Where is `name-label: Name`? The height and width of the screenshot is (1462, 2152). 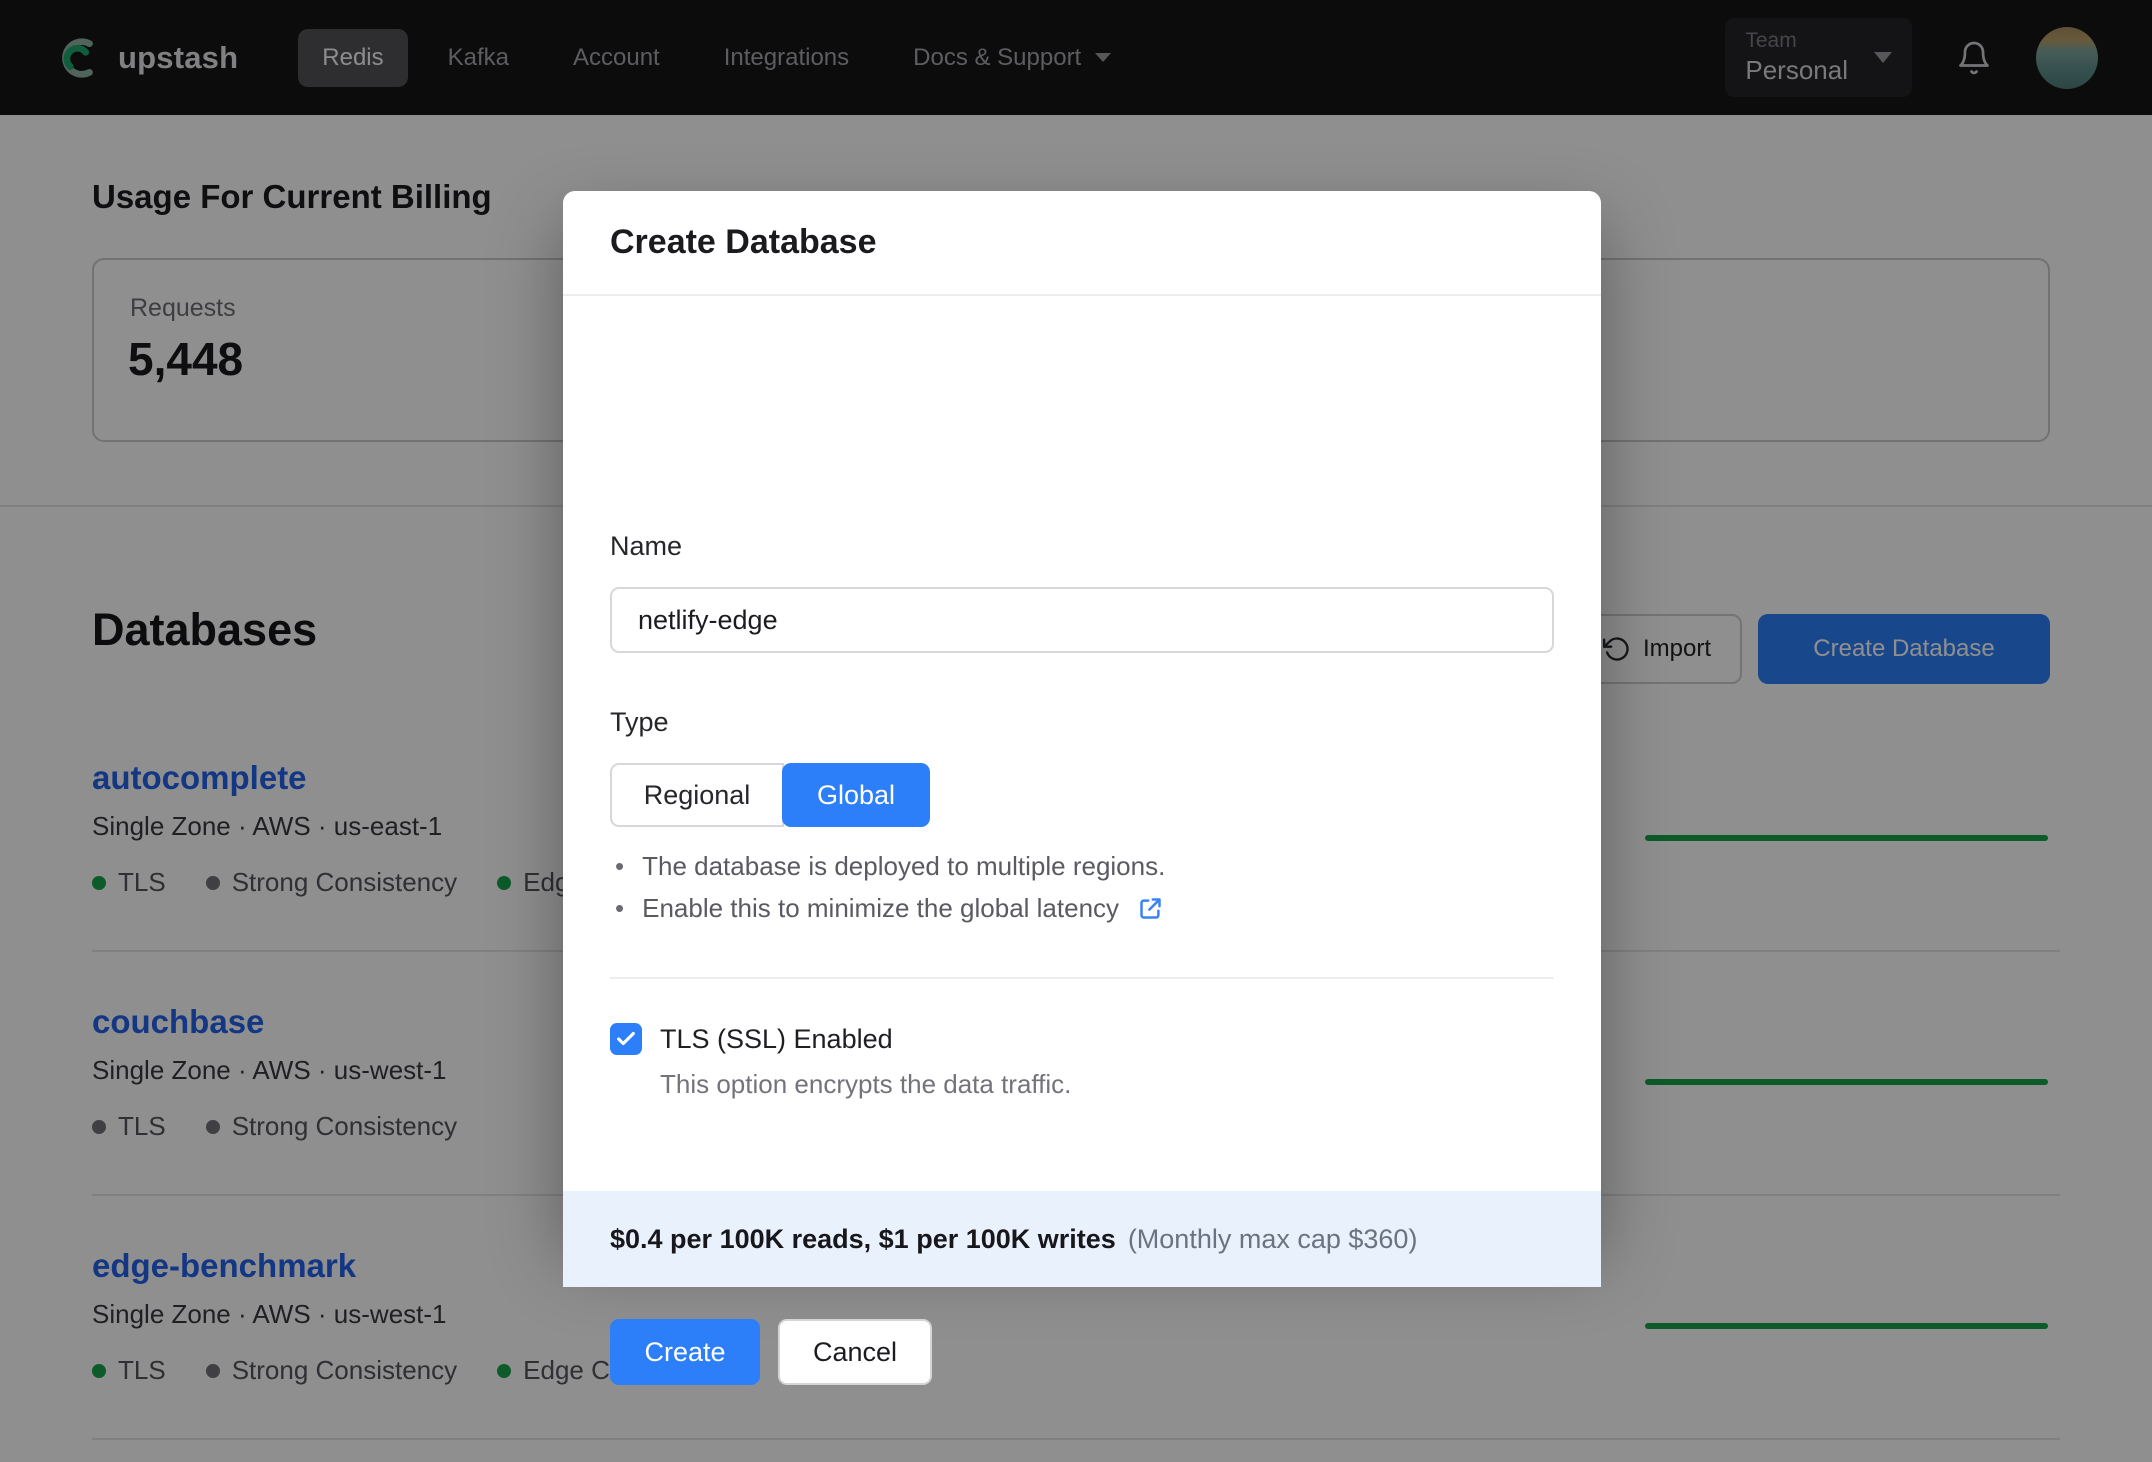
name-label: Name is located at coordinates (646, 546).